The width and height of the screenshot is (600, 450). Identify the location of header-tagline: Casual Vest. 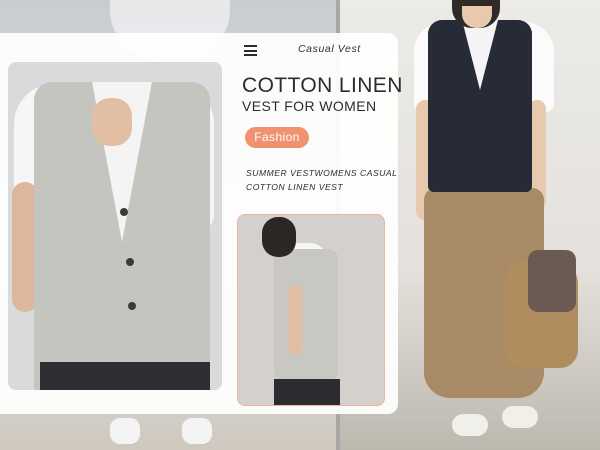
(329, 49).